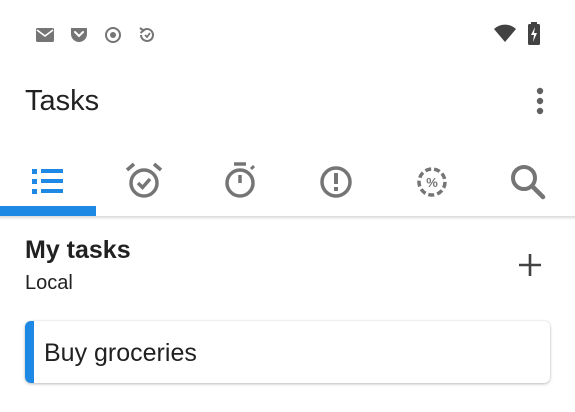  I want to click on tab-alarm, so click(144, 183).